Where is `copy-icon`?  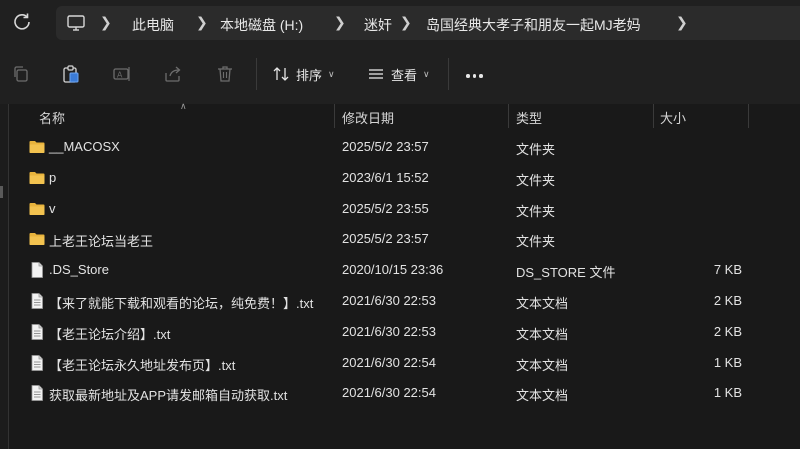 copy-icon is located at coordinates (21, 74).